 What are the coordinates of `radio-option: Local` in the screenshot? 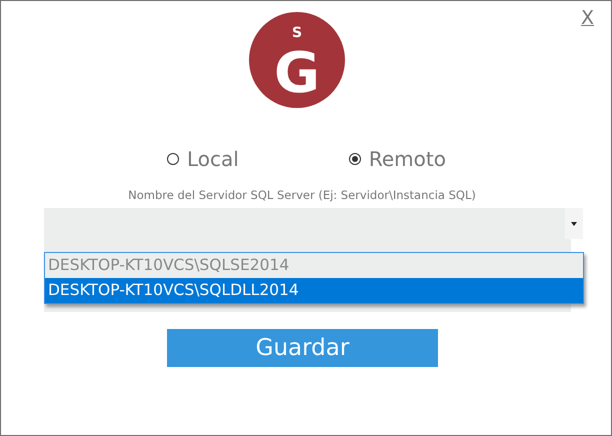 It's located at (203, 159).